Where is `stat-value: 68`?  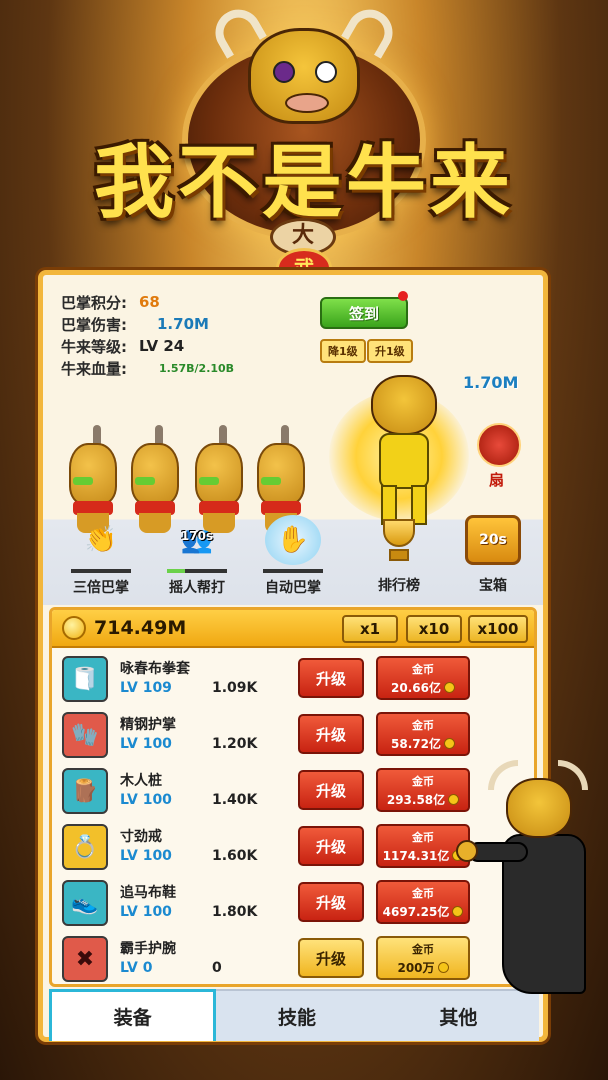 stat-value: 68 is located at coordinates (149, 302).